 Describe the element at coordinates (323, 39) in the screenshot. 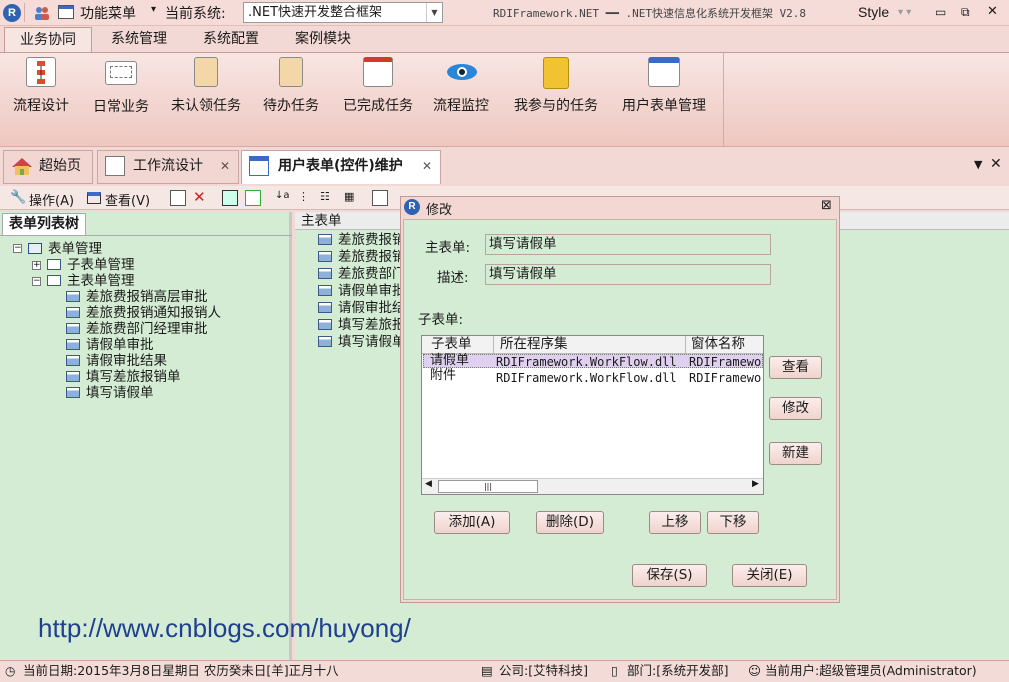

I see `ribbon-tab-cases: 案例模块` at that location.